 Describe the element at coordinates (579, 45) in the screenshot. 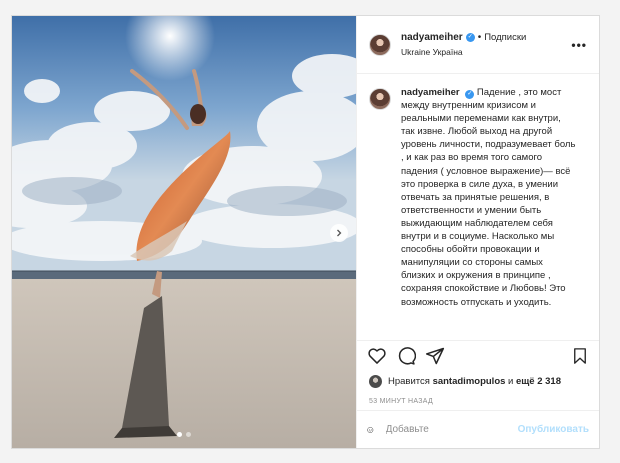

I see `more-options-icon: •••` at that location.